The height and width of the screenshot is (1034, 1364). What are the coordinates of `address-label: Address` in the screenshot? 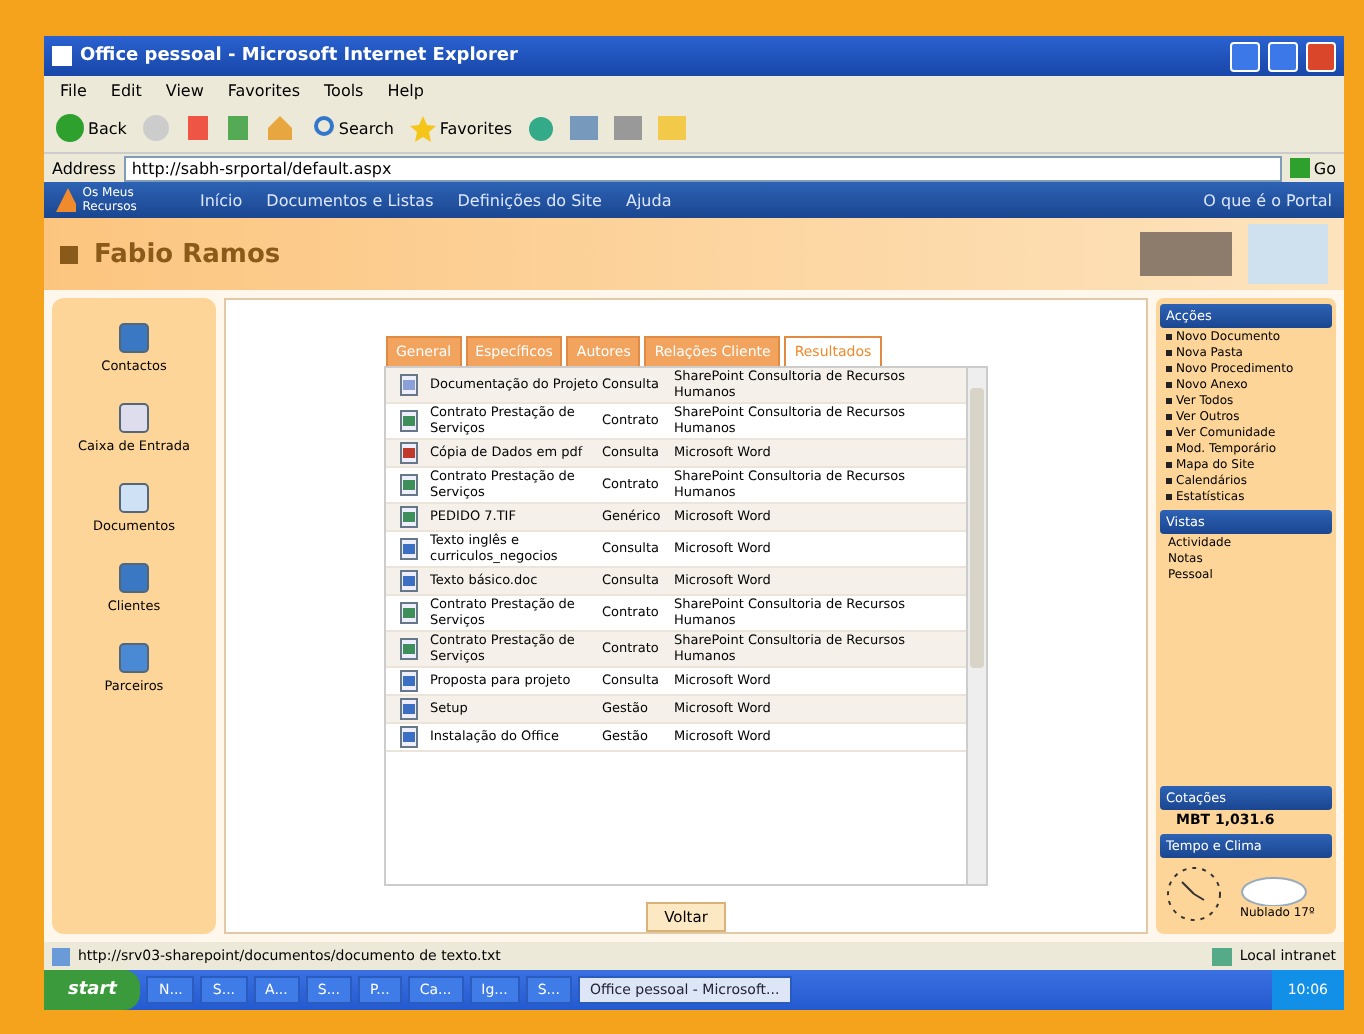 It's located at (84, 168).